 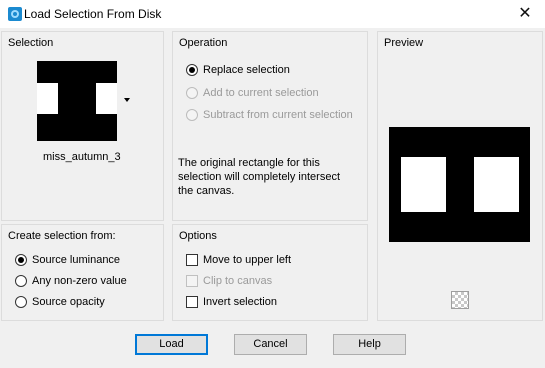 What do you see at coordinates (198, 236) in the screenshot?
I see `options-group-title: Options` at bounding box center [198, 236].